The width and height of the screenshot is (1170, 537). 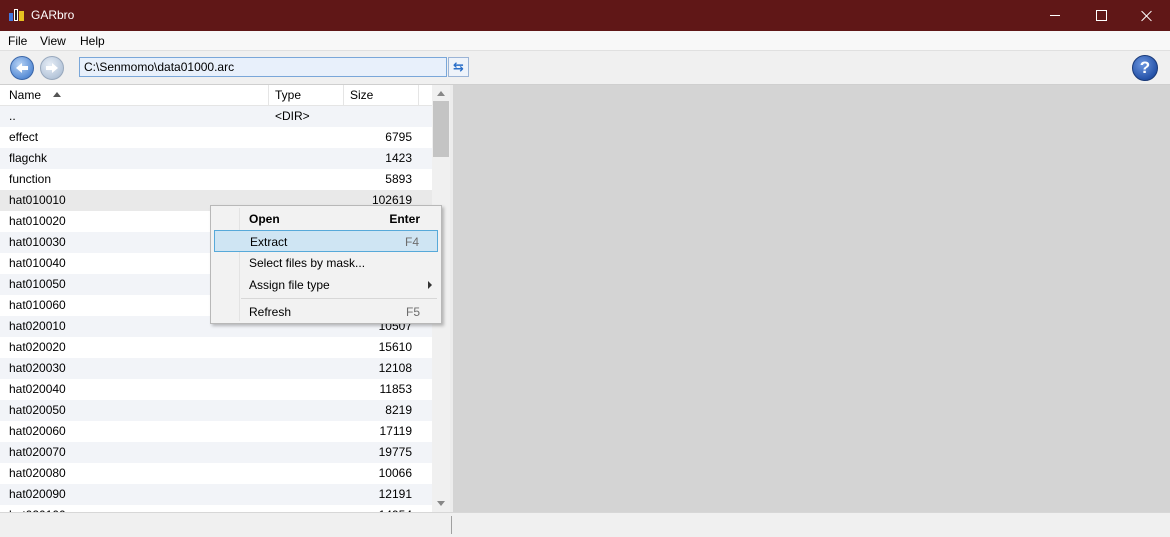 What do you see at coordinates (378, 508) in the screenshot?
I see `cell-size: 14954` at bounding box center [378, 508].